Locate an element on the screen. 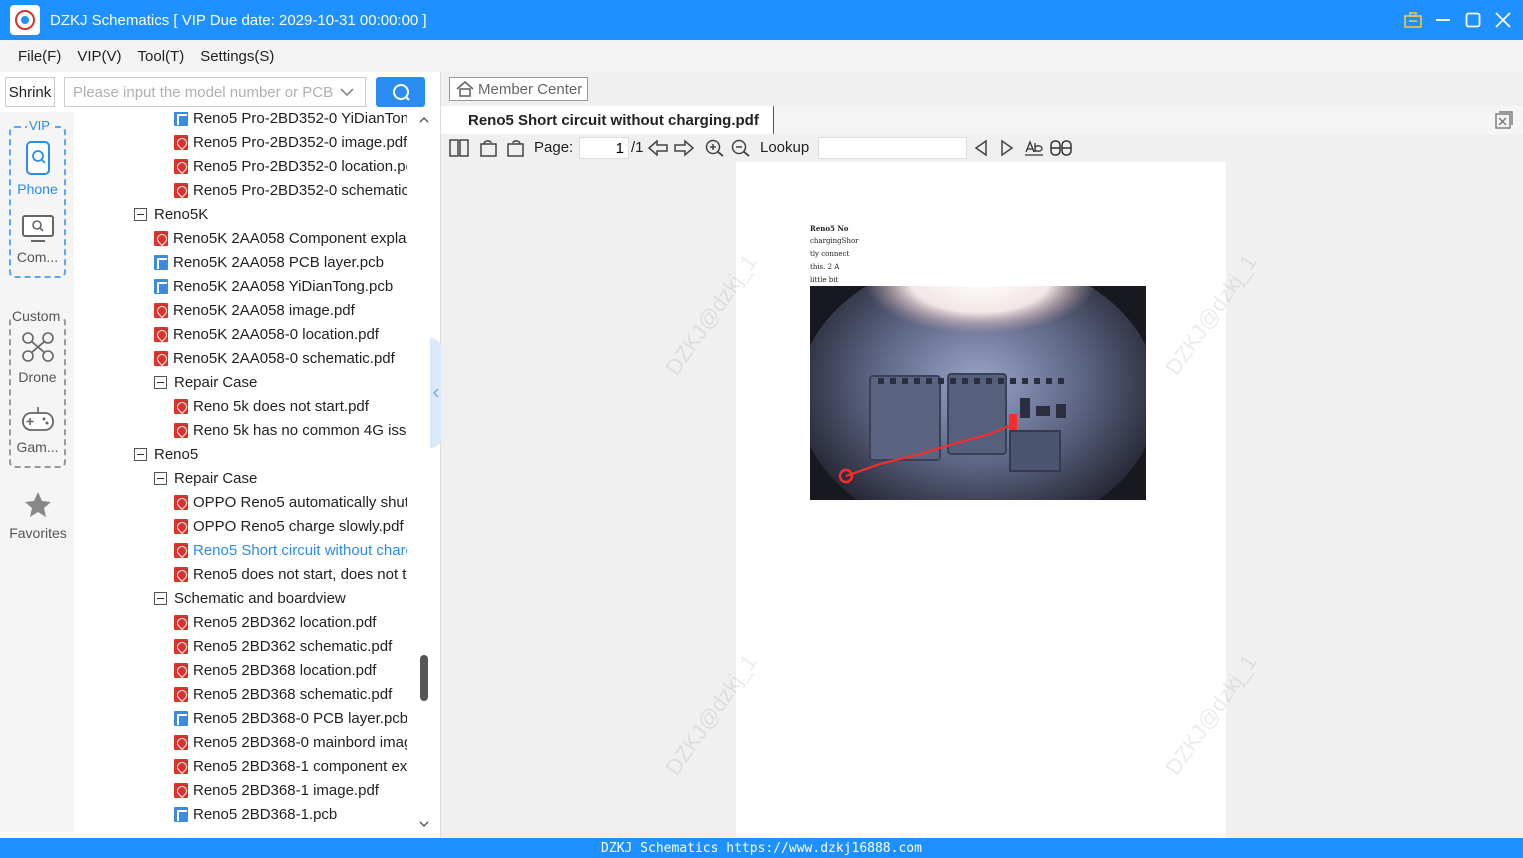 Image resolution: width=1523 pixels, height=858 pixels. tree-file: Reno5 2BD368 location.pdf is located at coordinates (290, 670).